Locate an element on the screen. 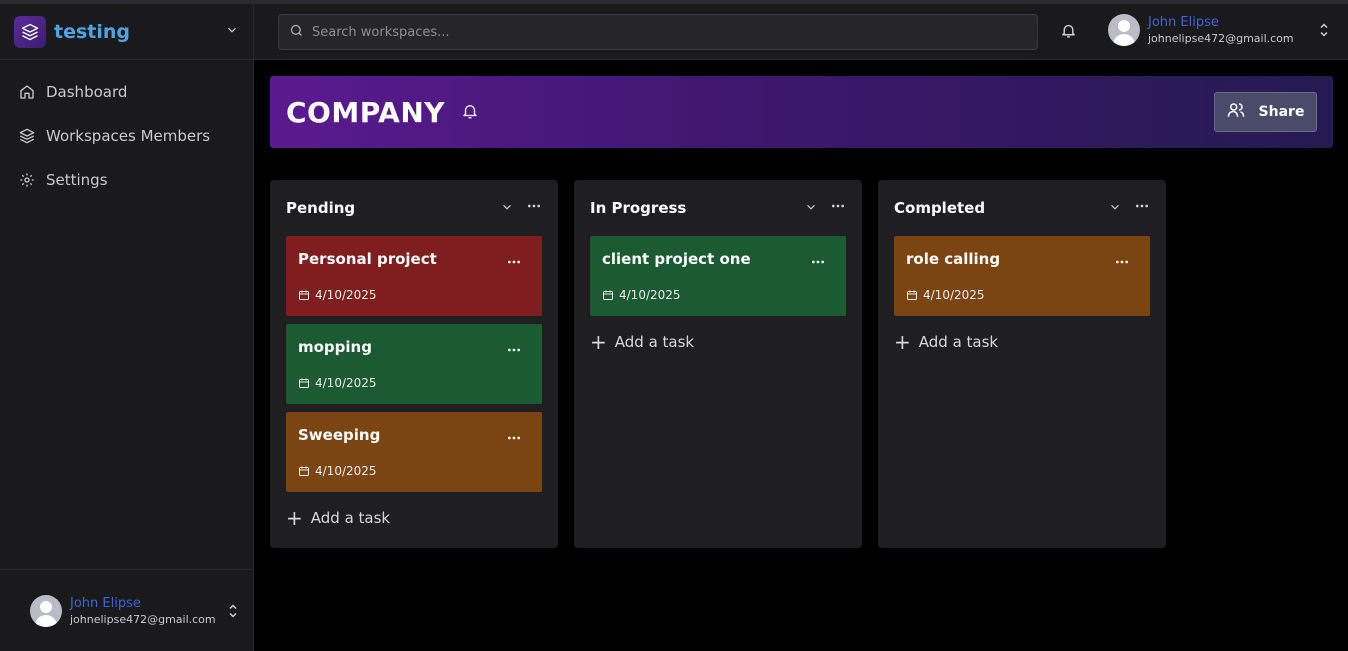 The height and width of the screenshot is (651, 1348). task-card: role calling 4/10/2025 is located at coordinates (1022, 276).